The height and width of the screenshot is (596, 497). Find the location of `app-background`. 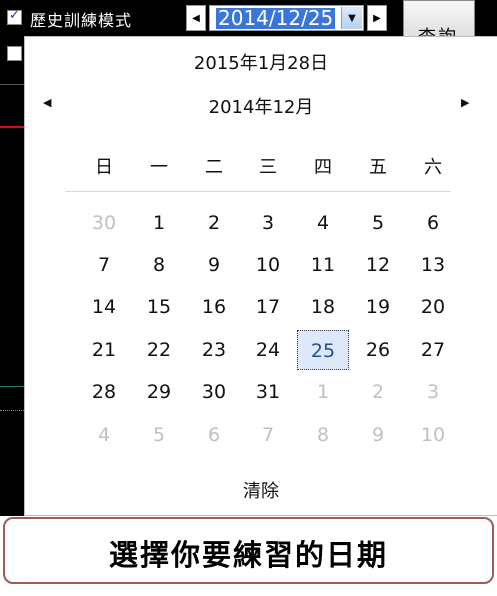

app-background is located at coordinates (12, 276).